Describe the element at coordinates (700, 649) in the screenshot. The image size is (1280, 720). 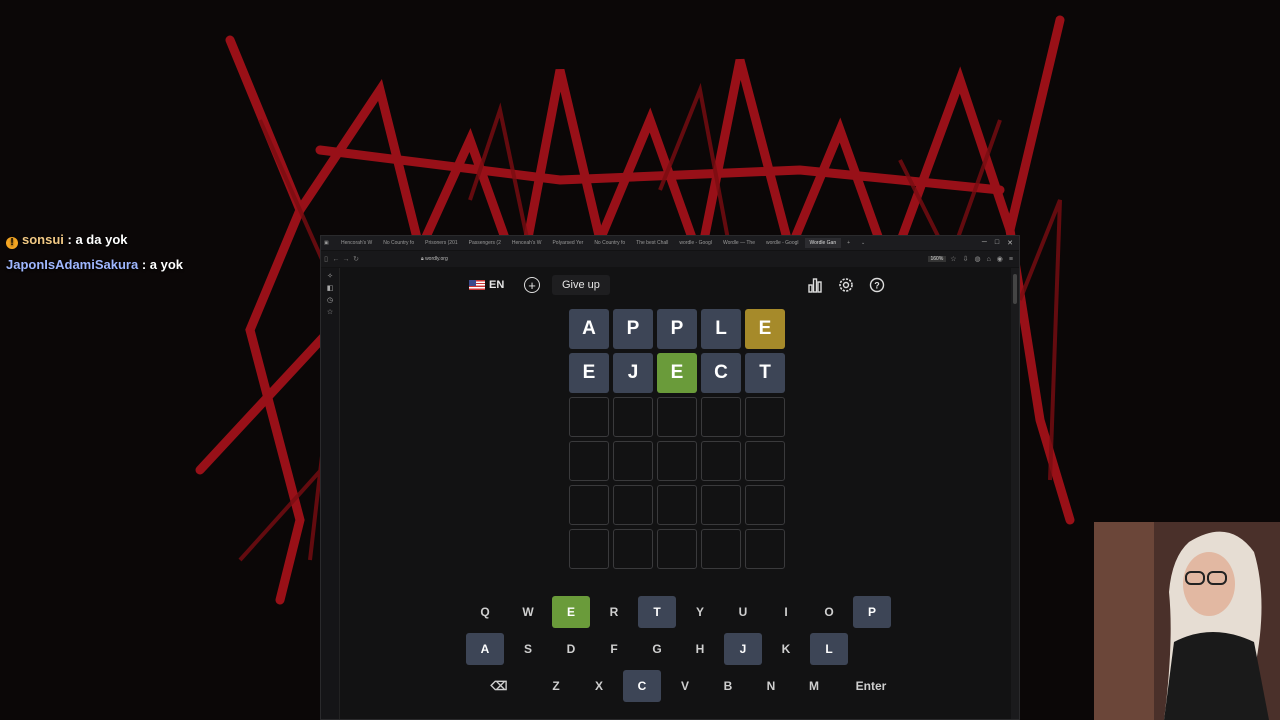
I see `key-h: H` at that location.